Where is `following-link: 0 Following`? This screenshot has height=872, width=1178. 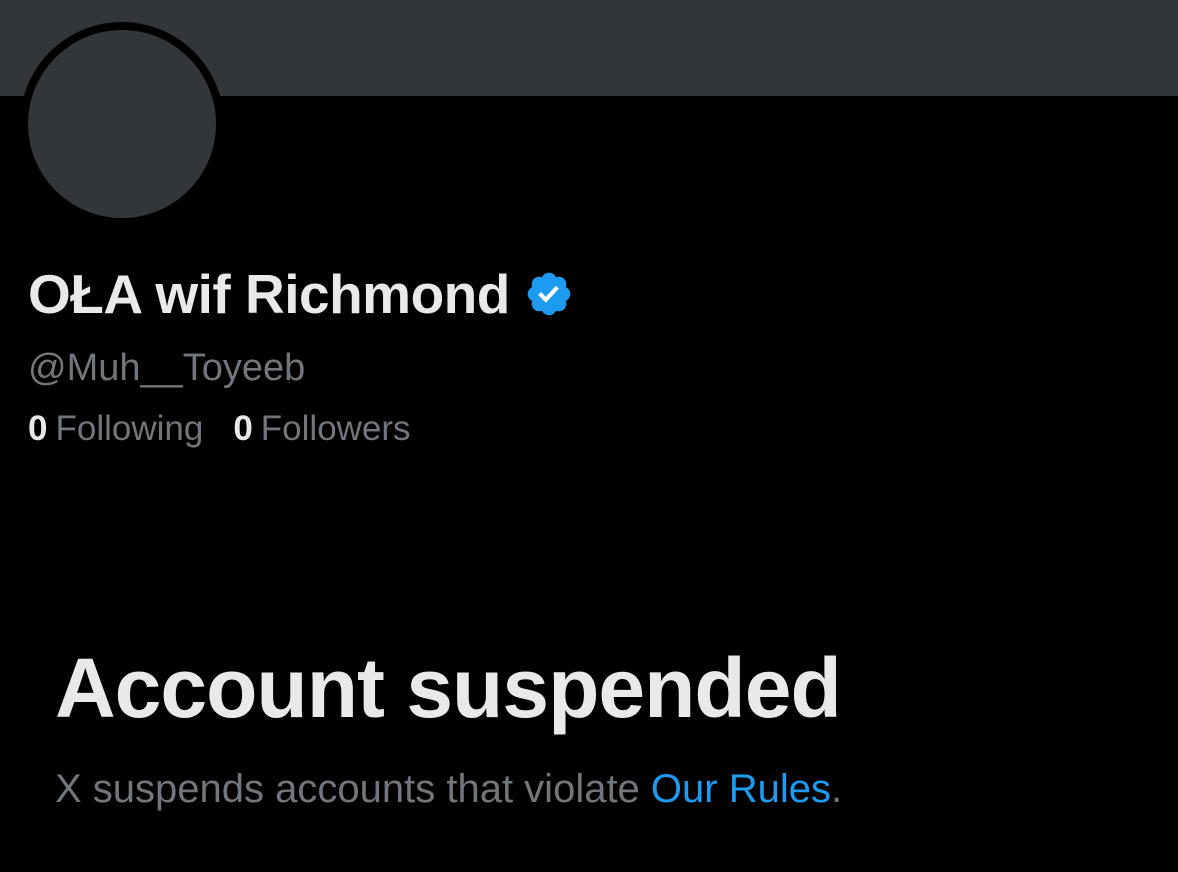 following-link: 0 Following is located at coordinates (115, 429).